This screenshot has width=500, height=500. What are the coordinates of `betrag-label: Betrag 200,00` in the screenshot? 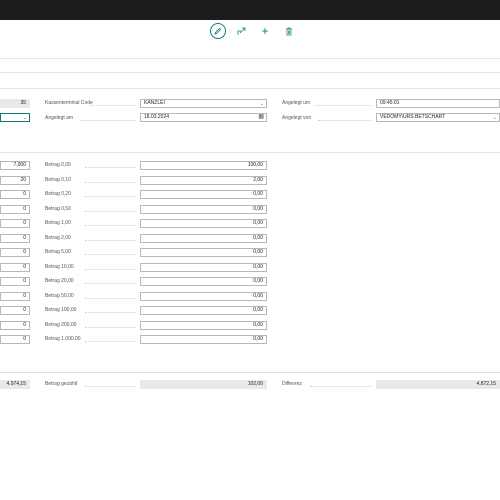 It's located at (61, 324).